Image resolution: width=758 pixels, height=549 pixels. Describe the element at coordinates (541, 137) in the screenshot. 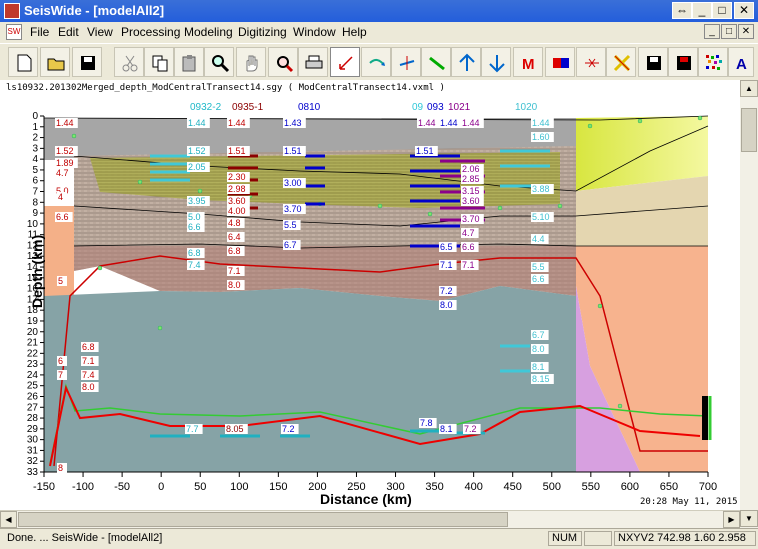

I see `velocity-label: 1.60` at that location.